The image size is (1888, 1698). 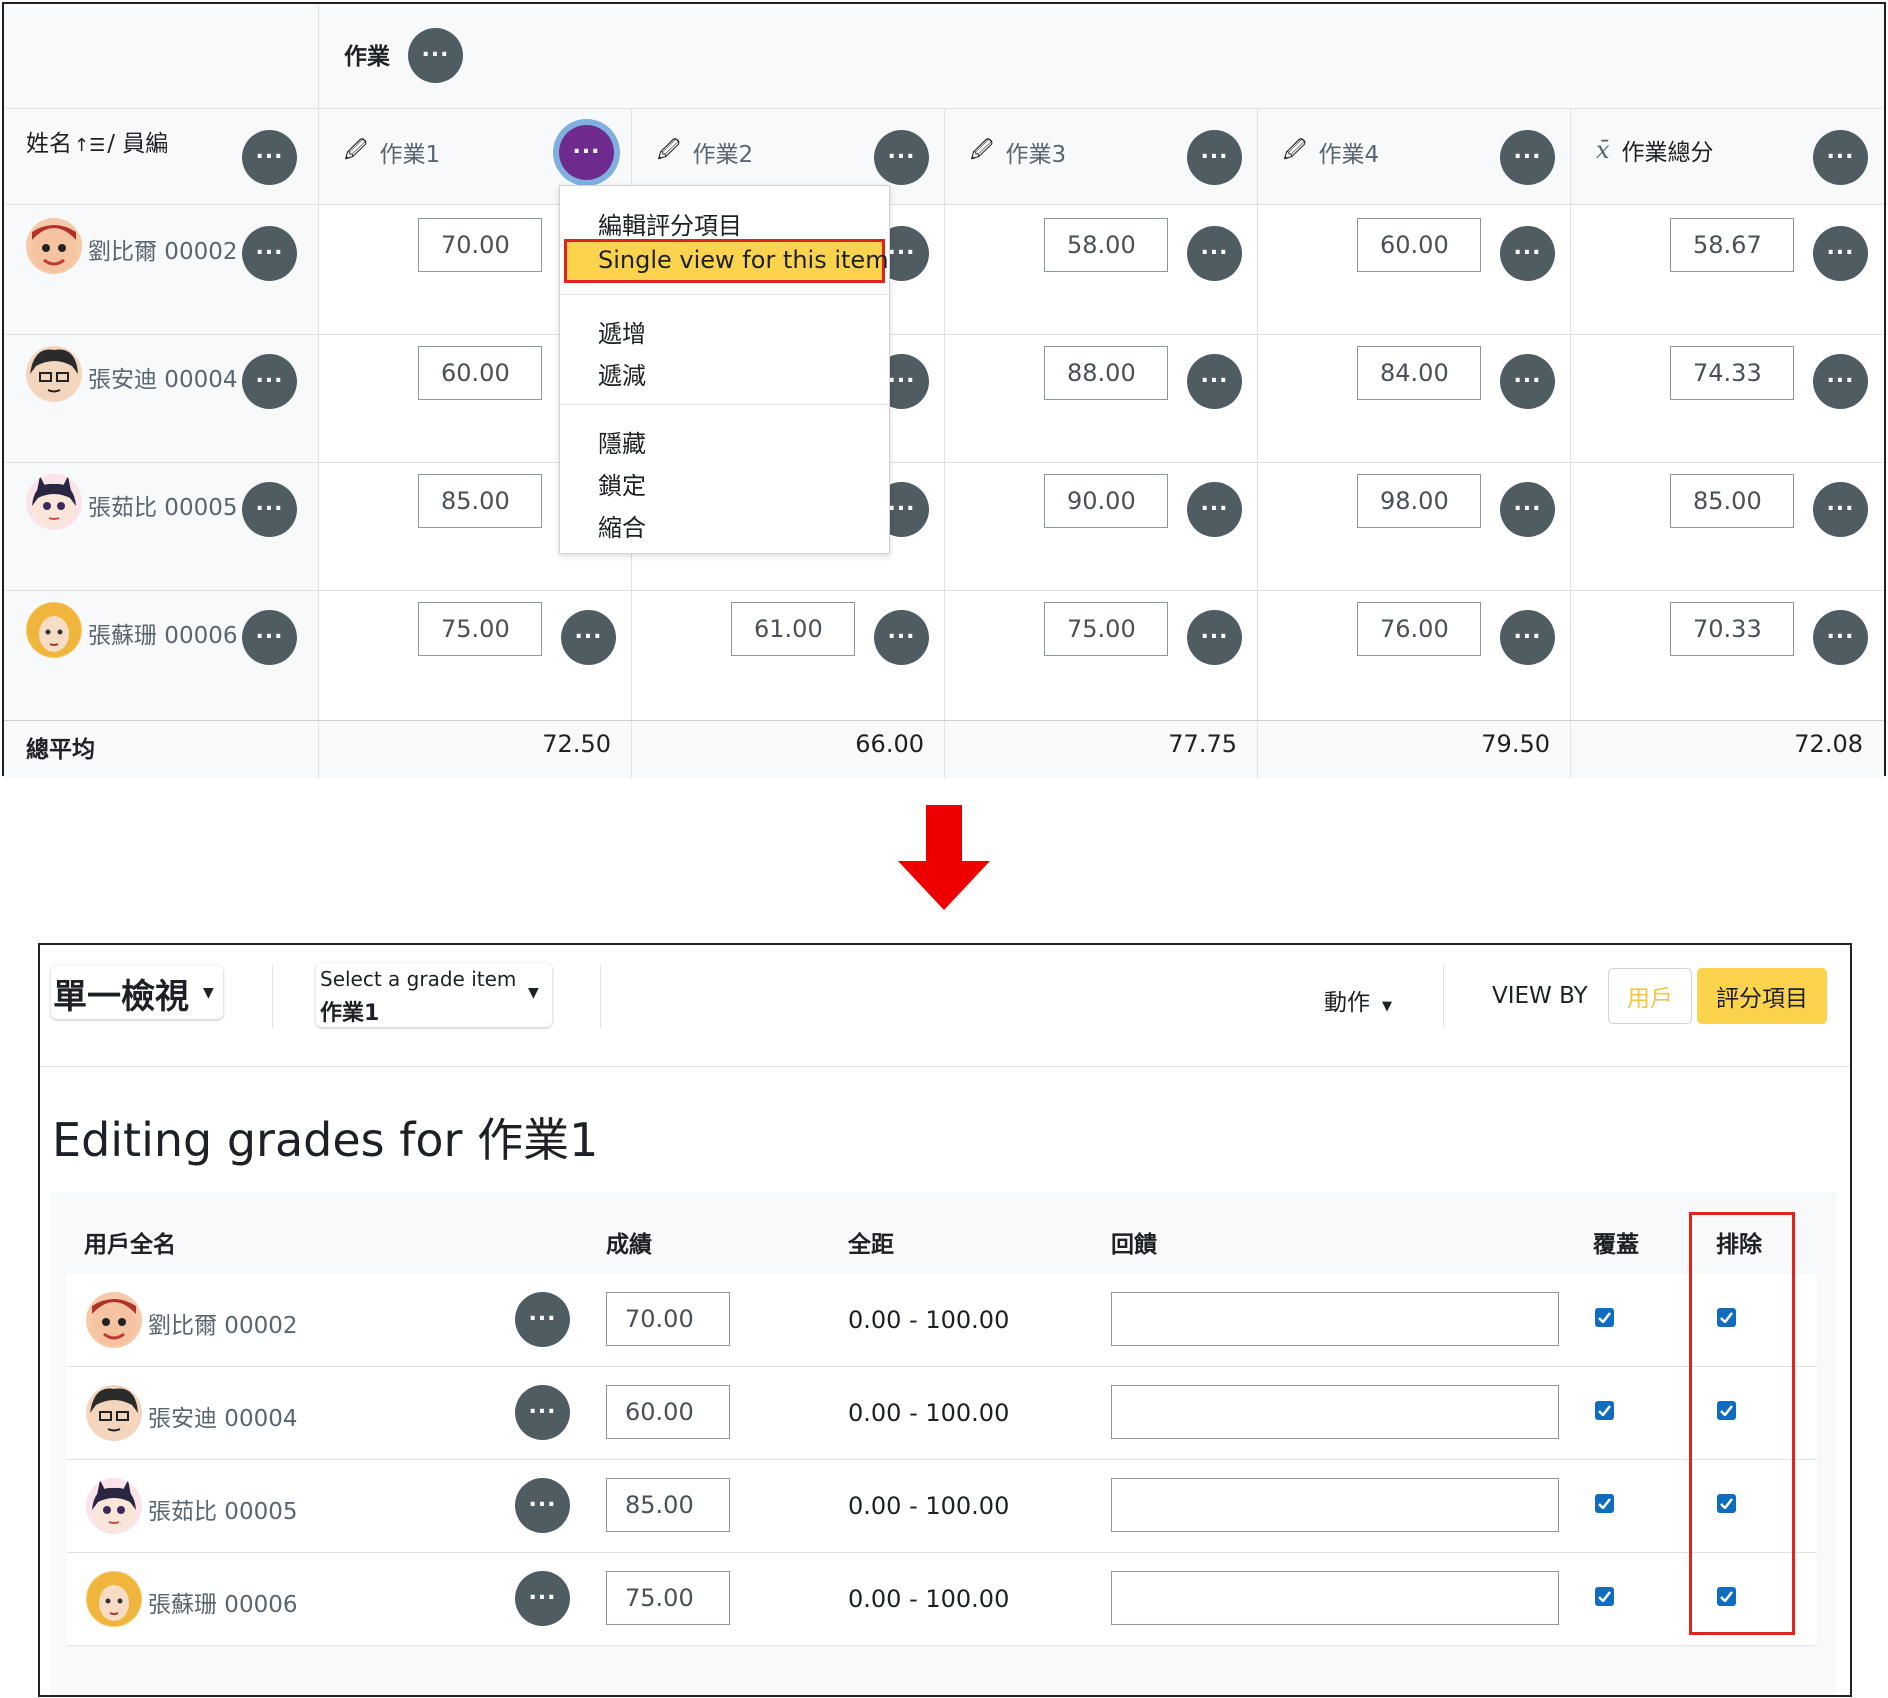 What do you see at coordinates (1650, 996) in the screenshot?
I see `view-by-user-button: 用戶` at bounding box center [1650, 996].